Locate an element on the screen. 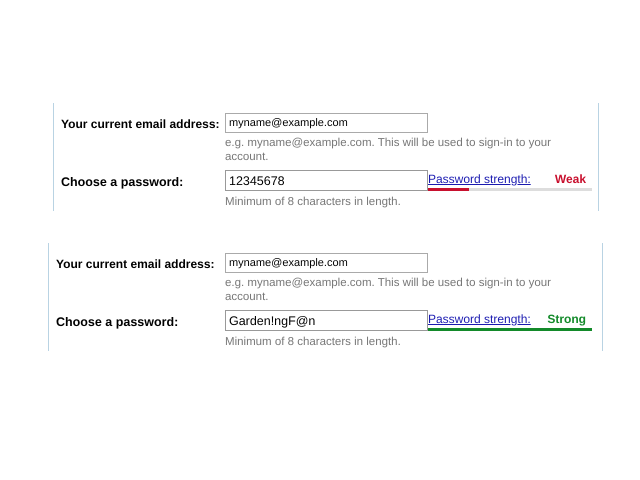  strength-value: Weak is located at coordinates (570, 179).